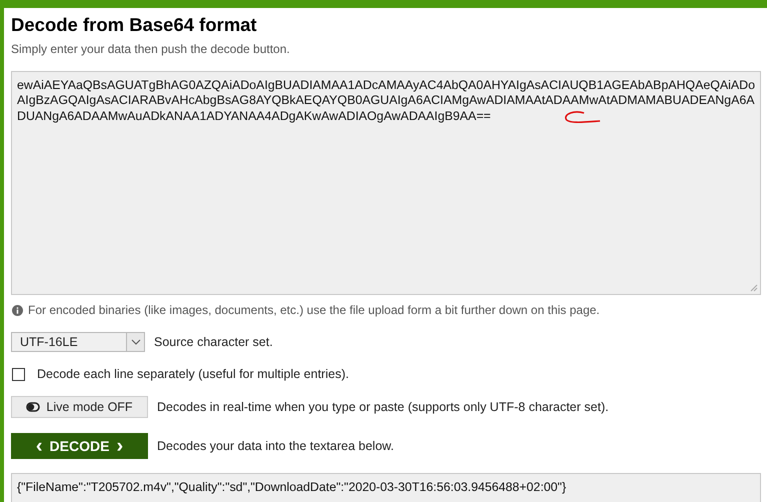 This screenshot has height=502, width=767. I want to click on output-field: {"FileName":"T205702.m4v","Quality":"sd","DownloadDate":"2020-03-30T16:56:03.9456488+02:00"}, so click(386, 487).